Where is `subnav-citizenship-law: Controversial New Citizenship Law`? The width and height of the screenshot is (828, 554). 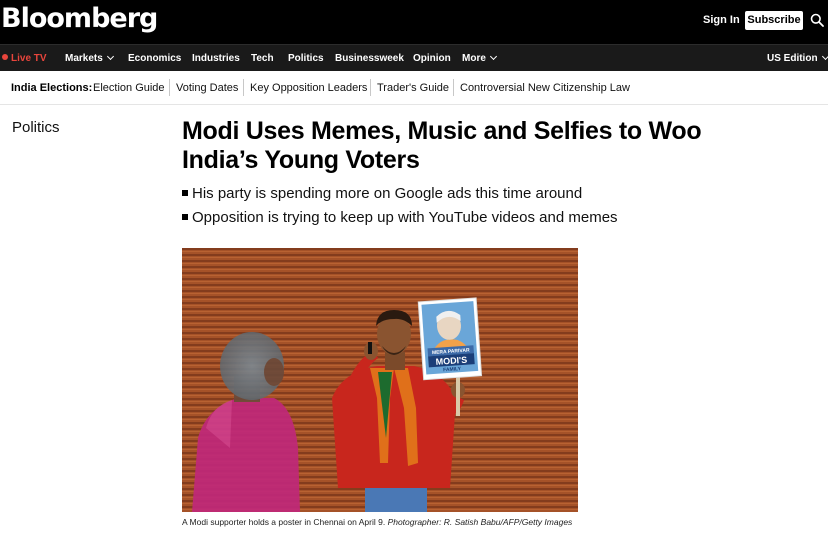
subnav-citizenship-law: Controversial New Citizenship Law is located at coordinates (545, 88).